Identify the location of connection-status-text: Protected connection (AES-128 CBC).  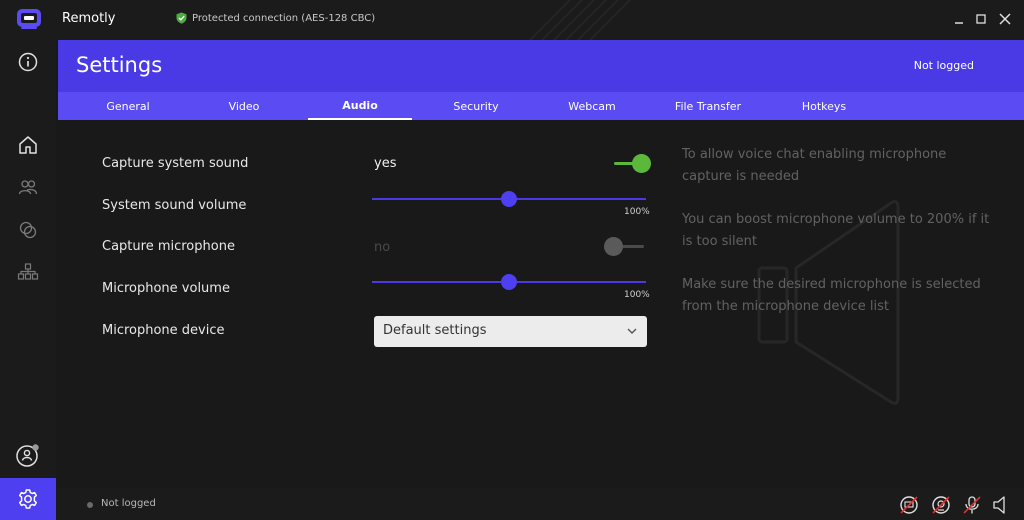
(284, 18).